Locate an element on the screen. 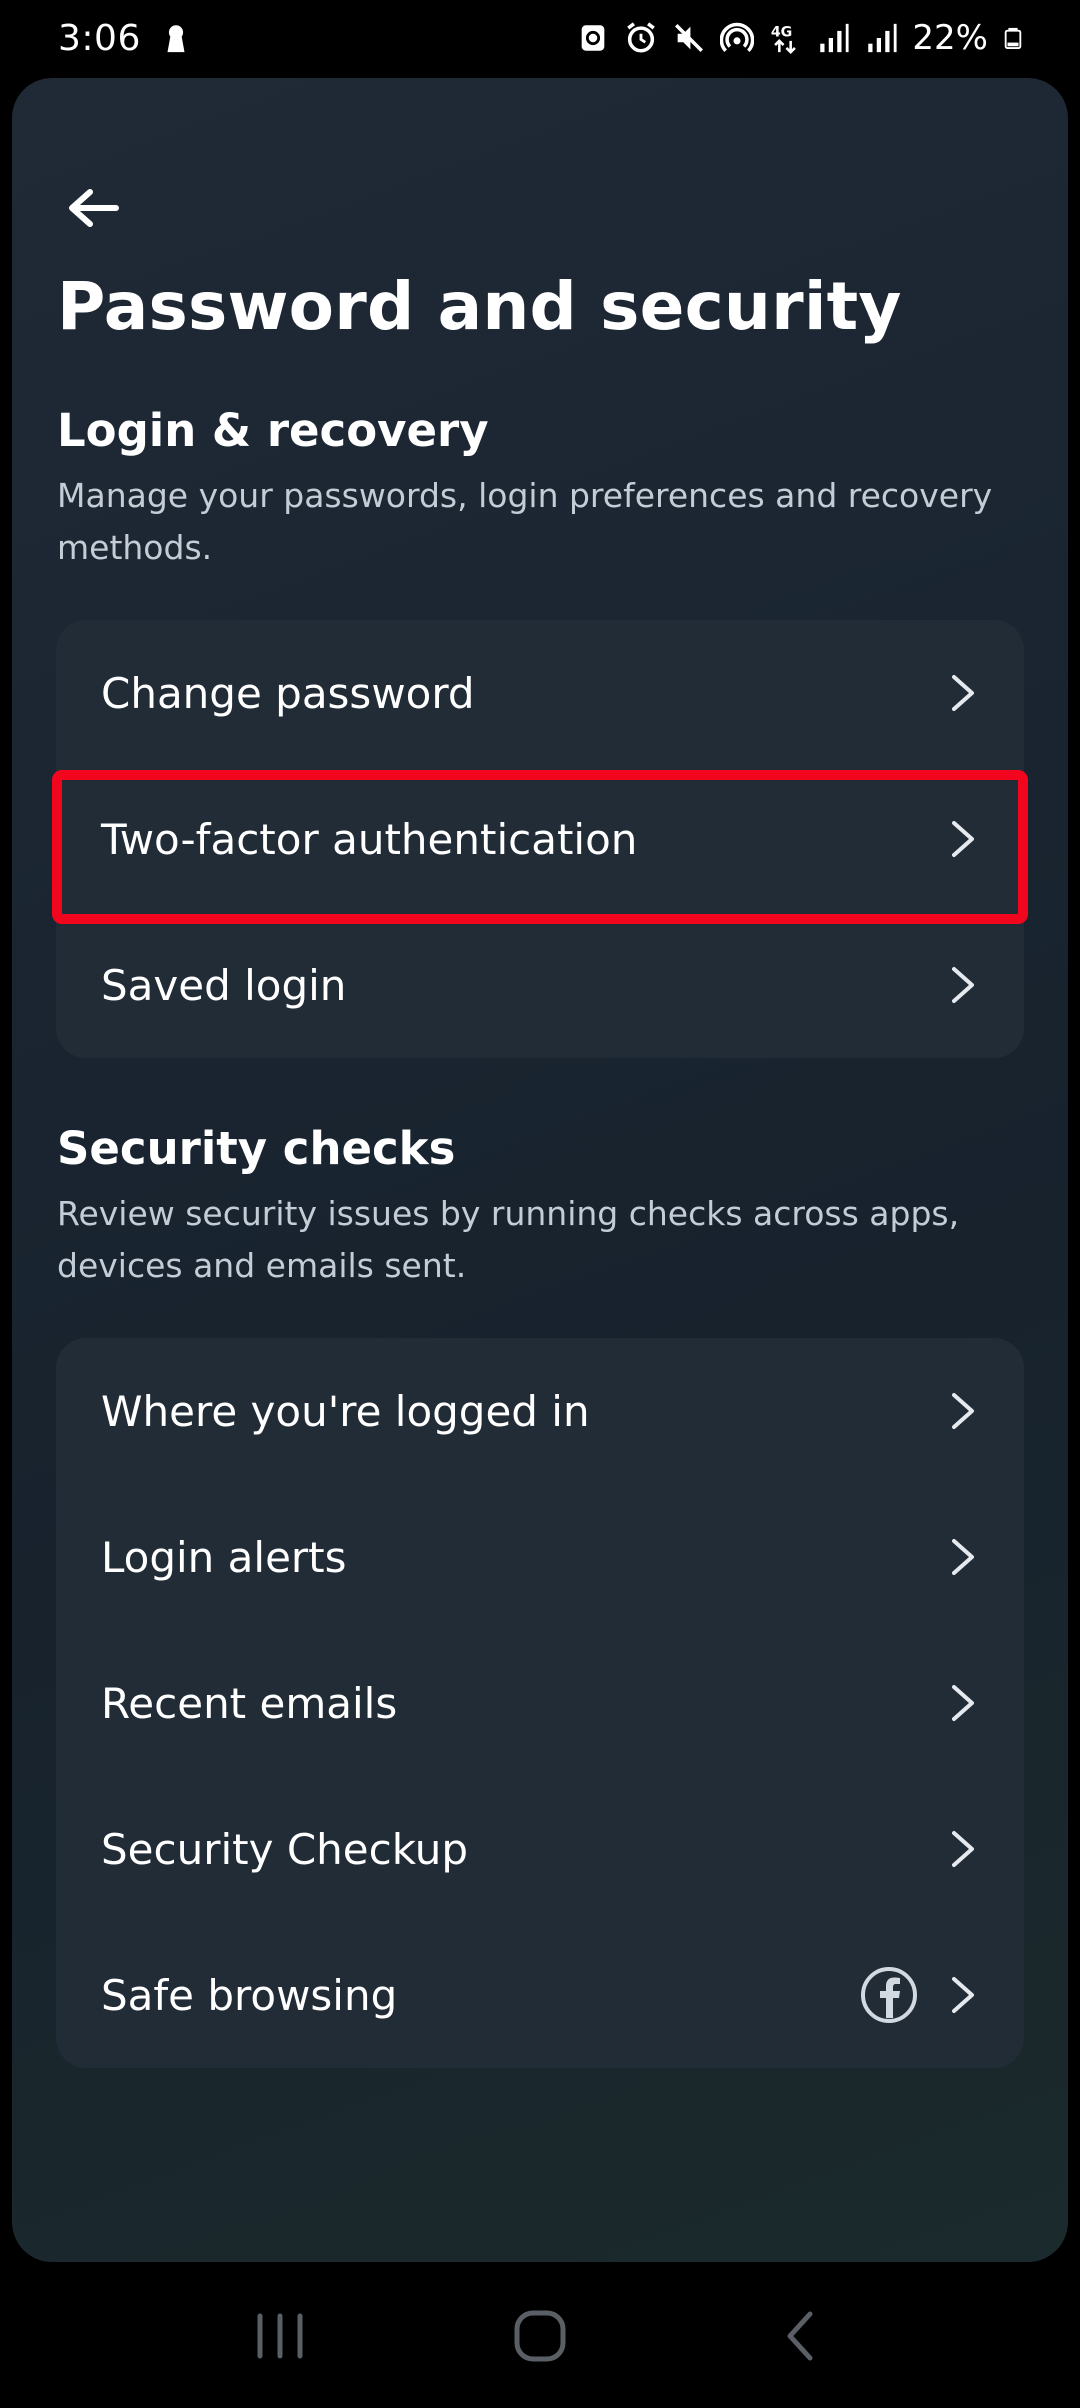 Image resolution: width=1080 pixels, height=2408 pixels. mute-icon is located at coordinates (689, 38).